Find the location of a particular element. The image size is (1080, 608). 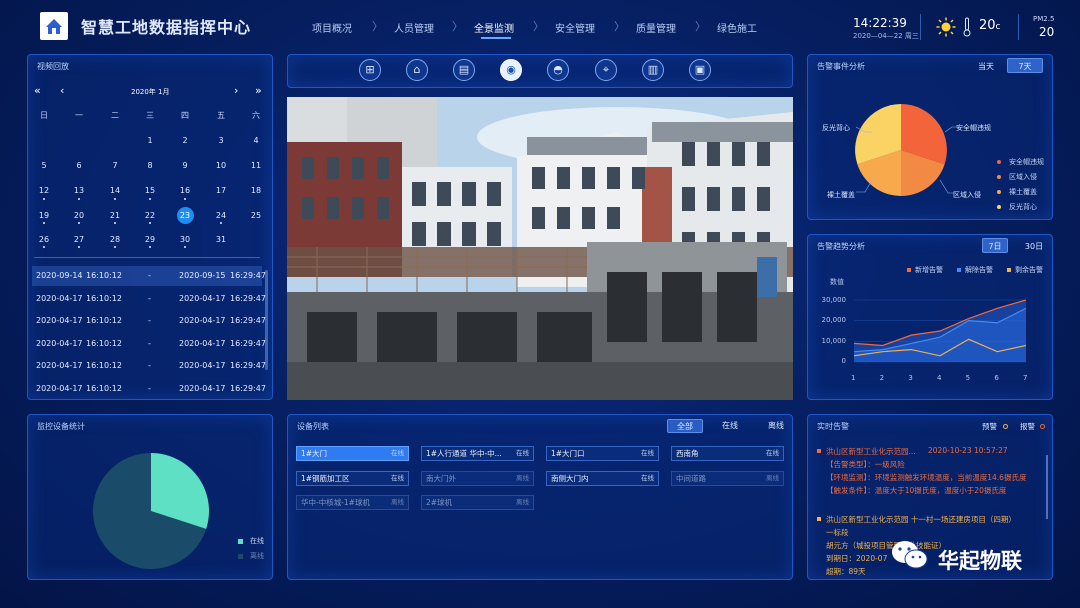

nav-quality: 质量管理 is located at coordinates (656, 27).